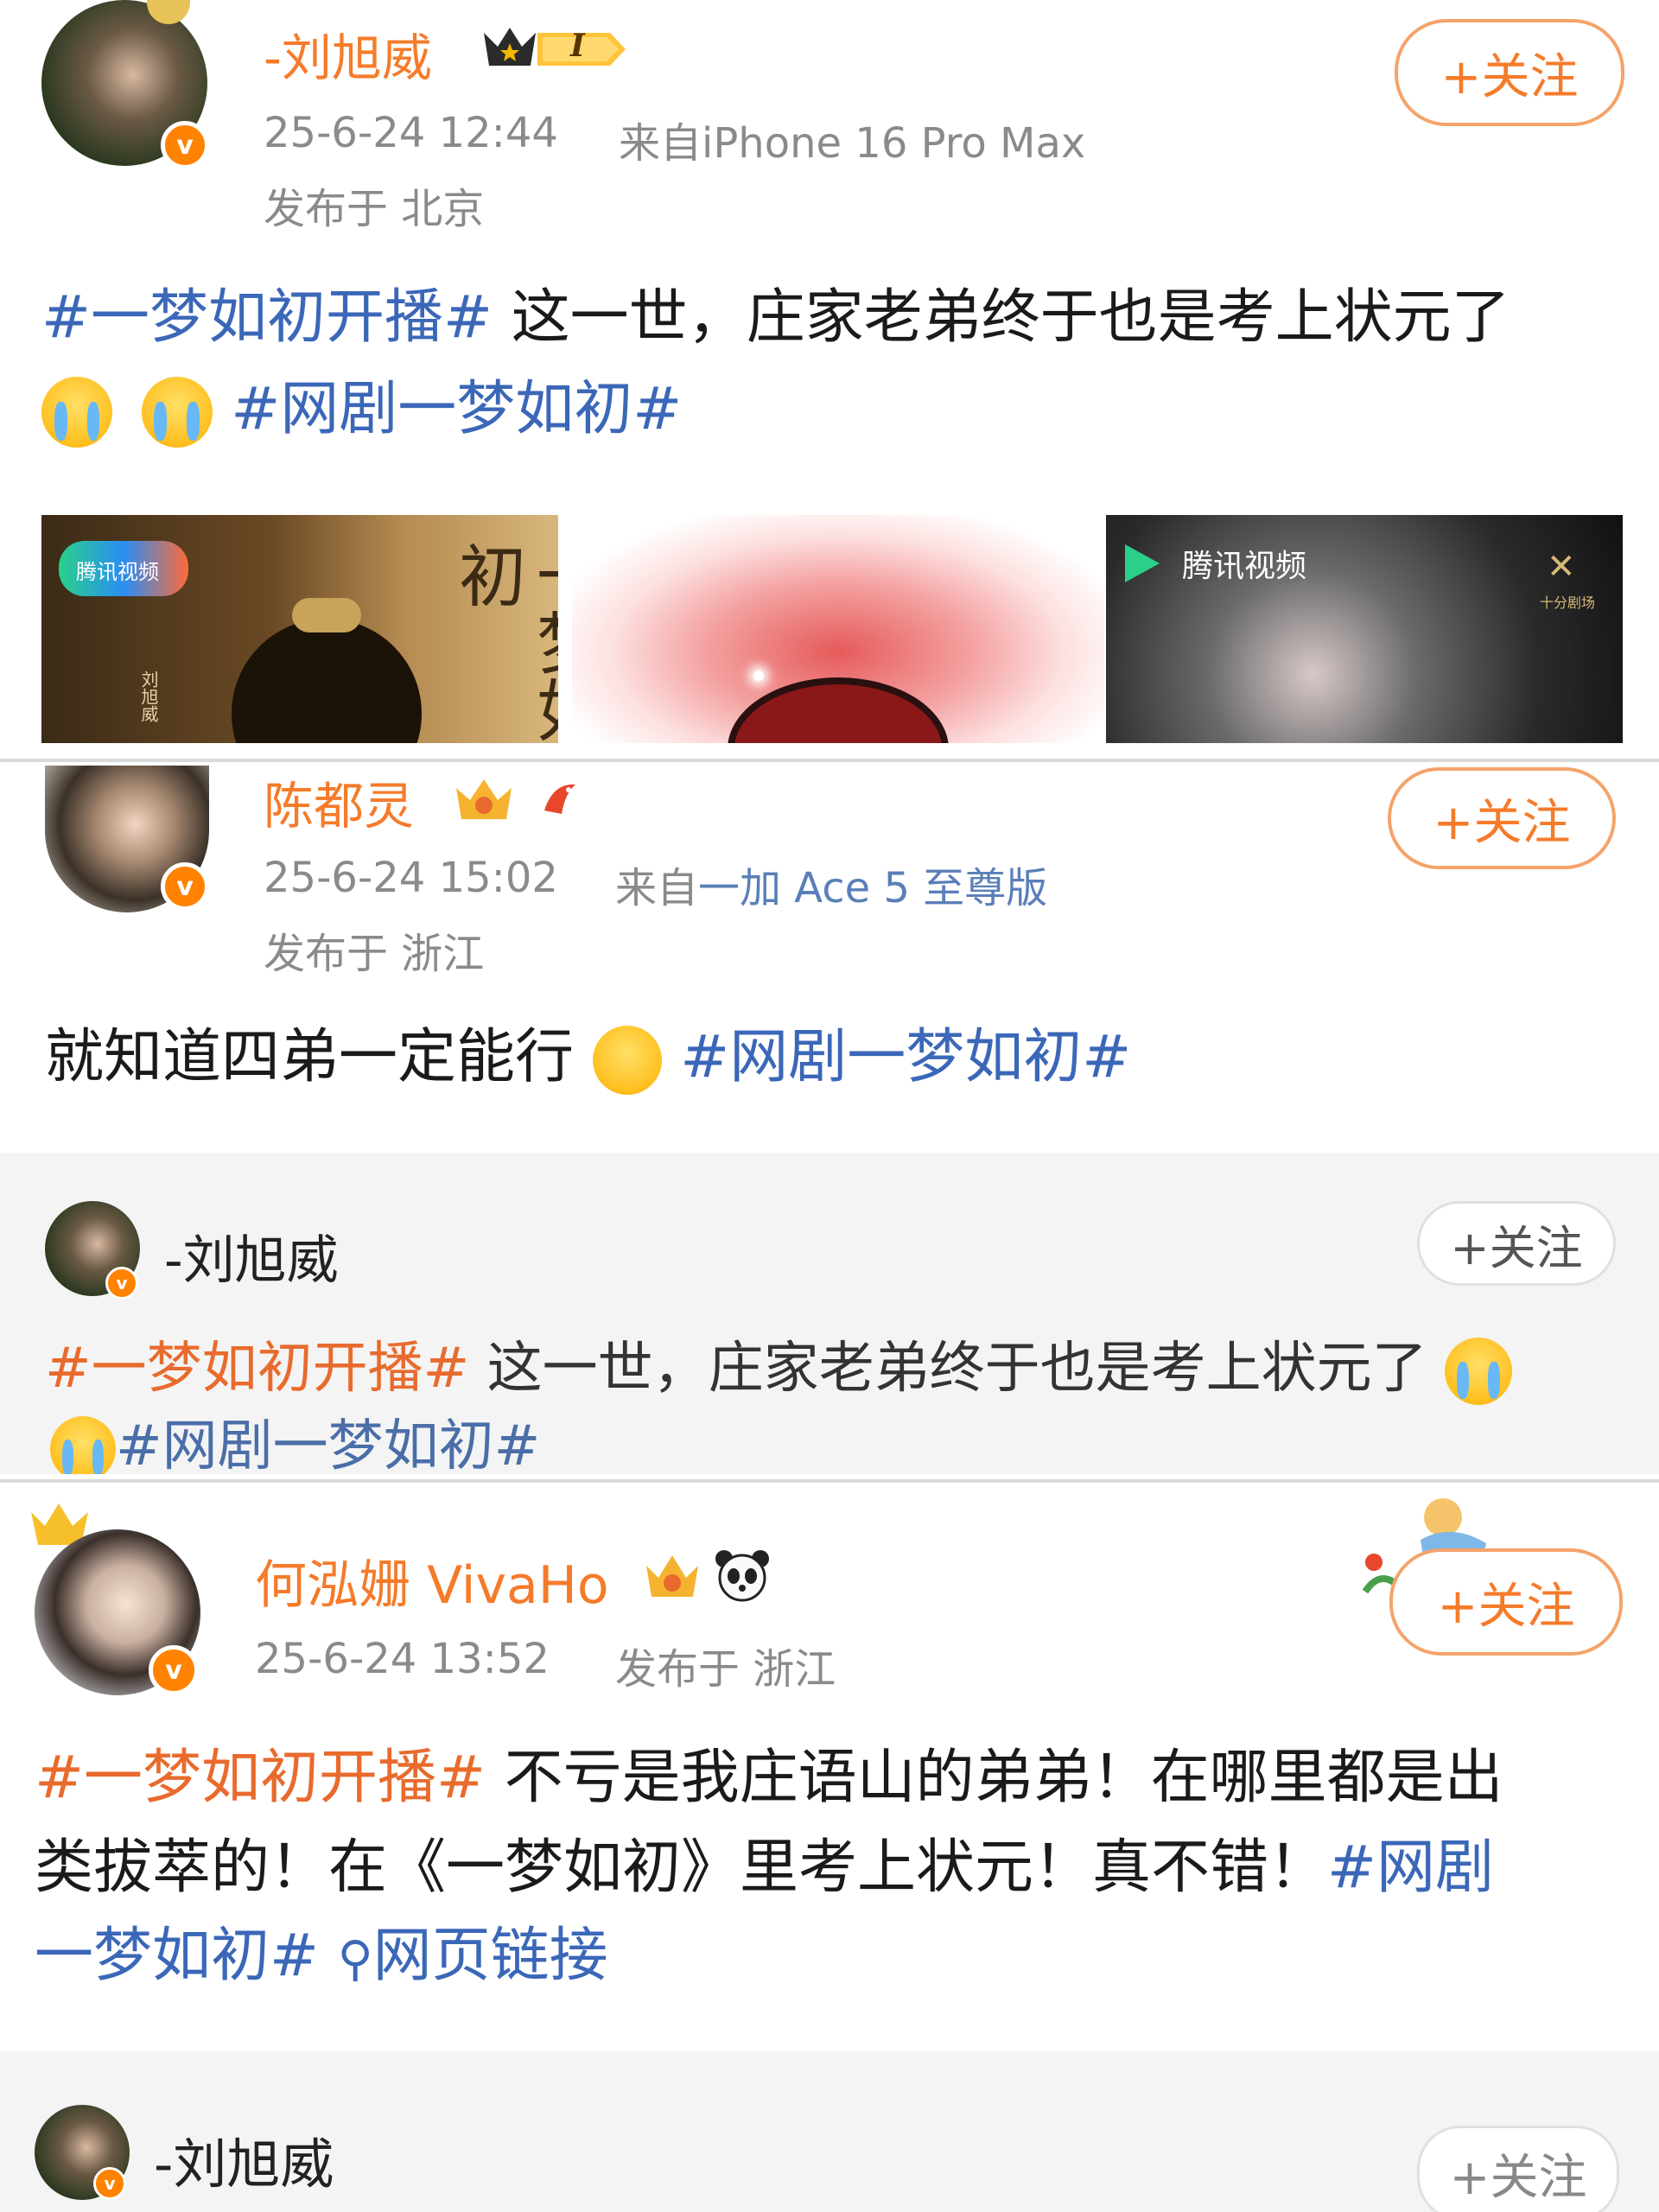  What do you see at coordinates (681, 1868) in the screenshot?
I see `post-body-2: 类拔萃的！在《一梦如初》里考上状元！真不错！` at bounding box center [681, 1868].